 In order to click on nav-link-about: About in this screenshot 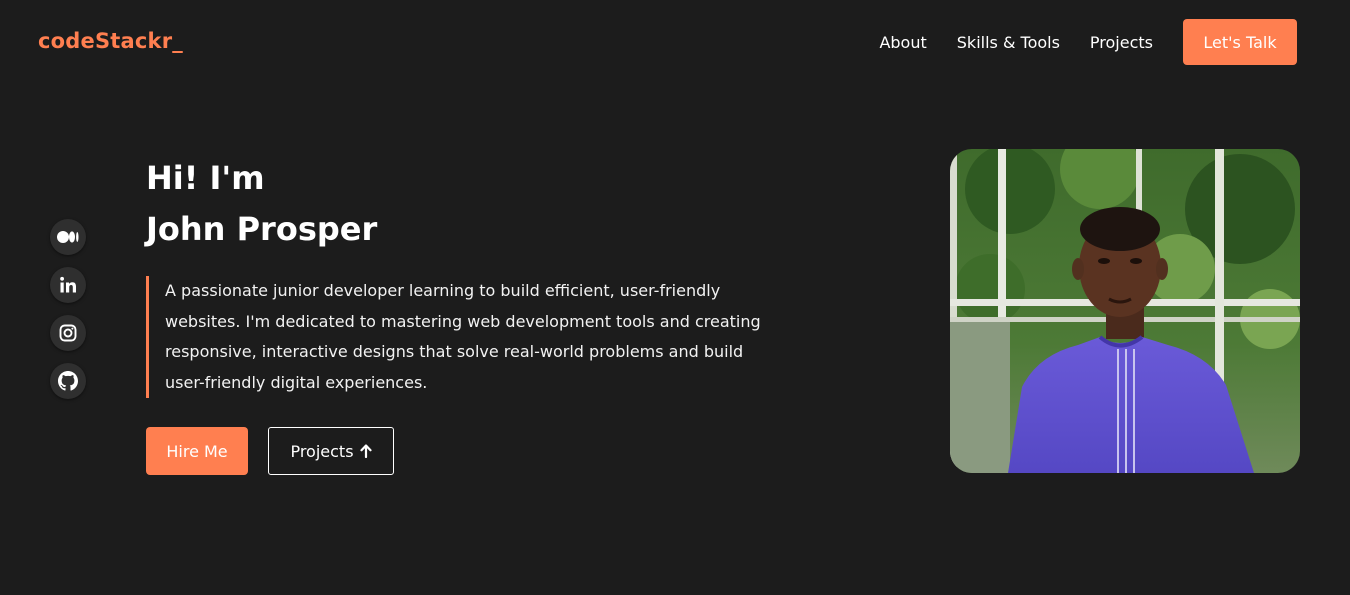, I will do `click(902, 42)`.